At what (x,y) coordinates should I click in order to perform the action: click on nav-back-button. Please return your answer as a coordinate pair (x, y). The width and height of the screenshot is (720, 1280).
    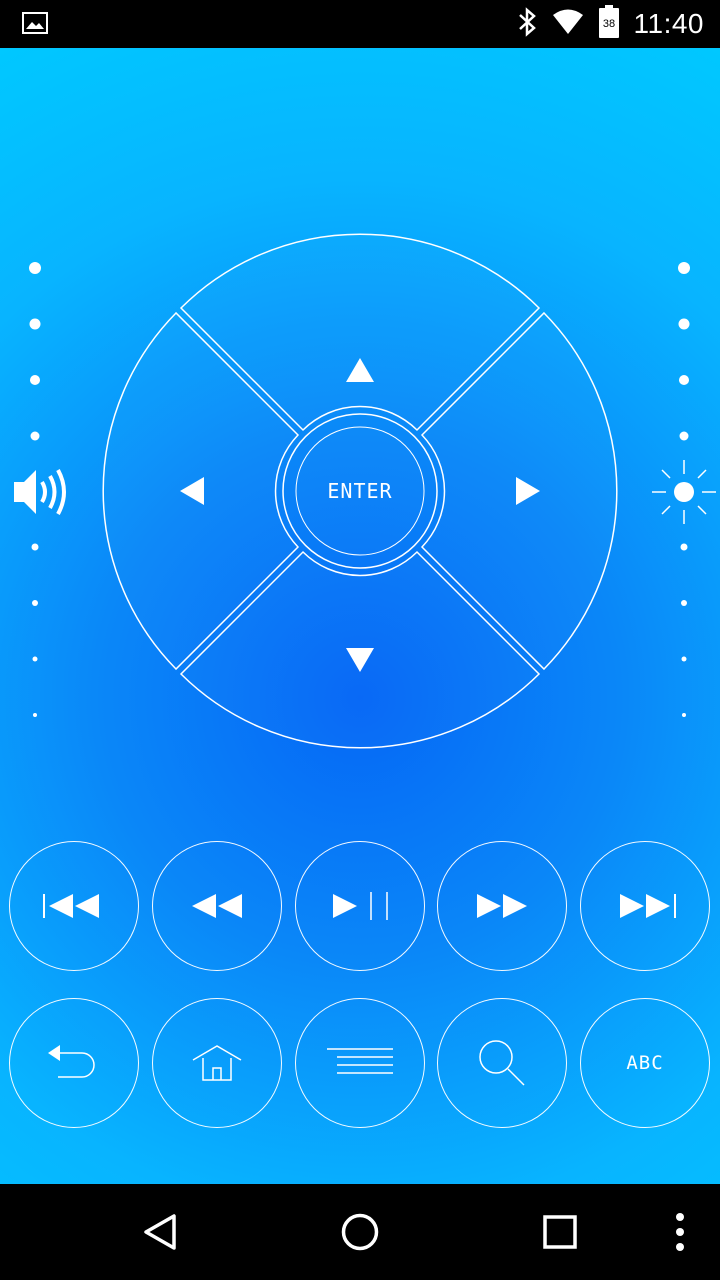
    Looking at the image, I should click on (160, 1232).